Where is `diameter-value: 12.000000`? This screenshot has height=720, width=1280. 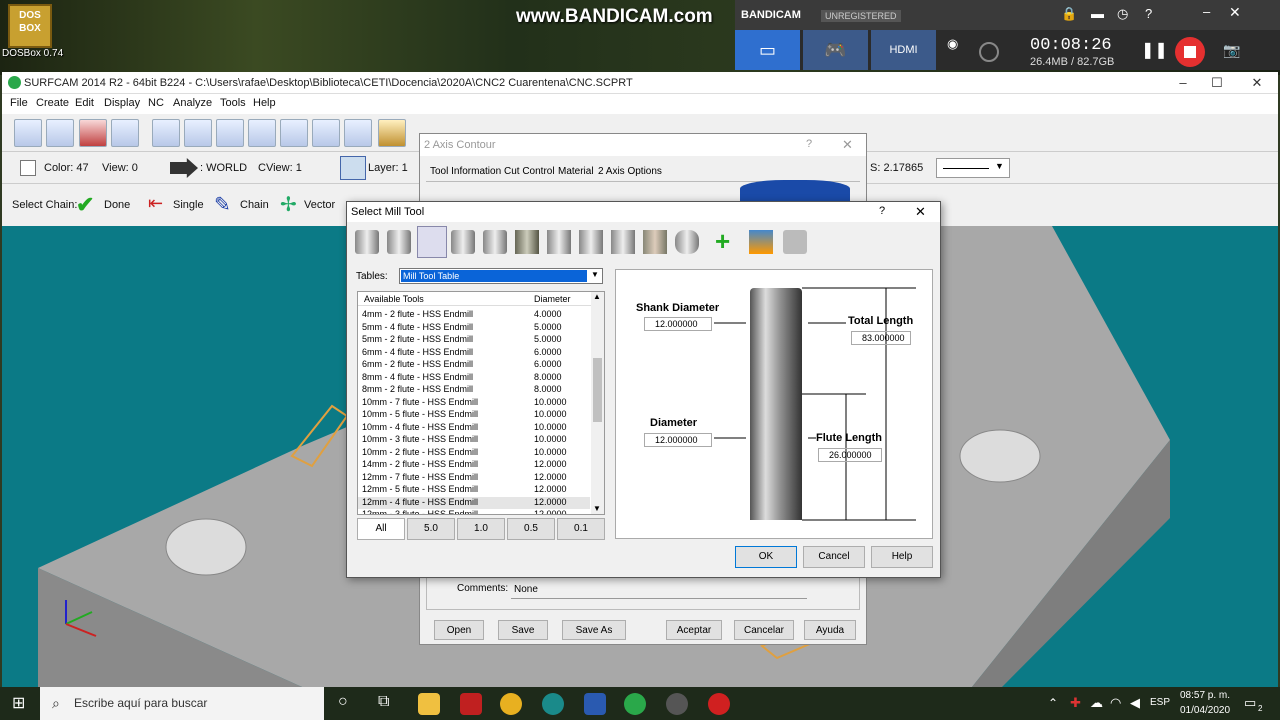
diameter-value: 12.000000 is located at coordinates (678, 440).